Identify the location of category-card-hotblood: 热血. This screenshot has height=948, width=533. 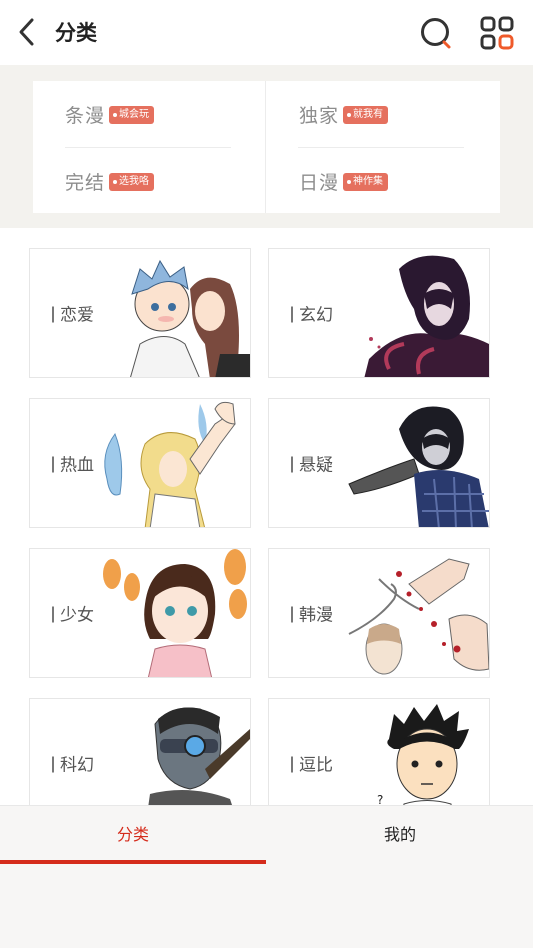
(140, 463).